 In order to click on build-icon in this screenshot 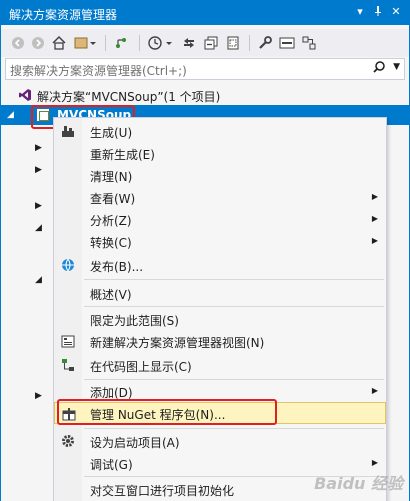, I will do `click(68, 131)`.